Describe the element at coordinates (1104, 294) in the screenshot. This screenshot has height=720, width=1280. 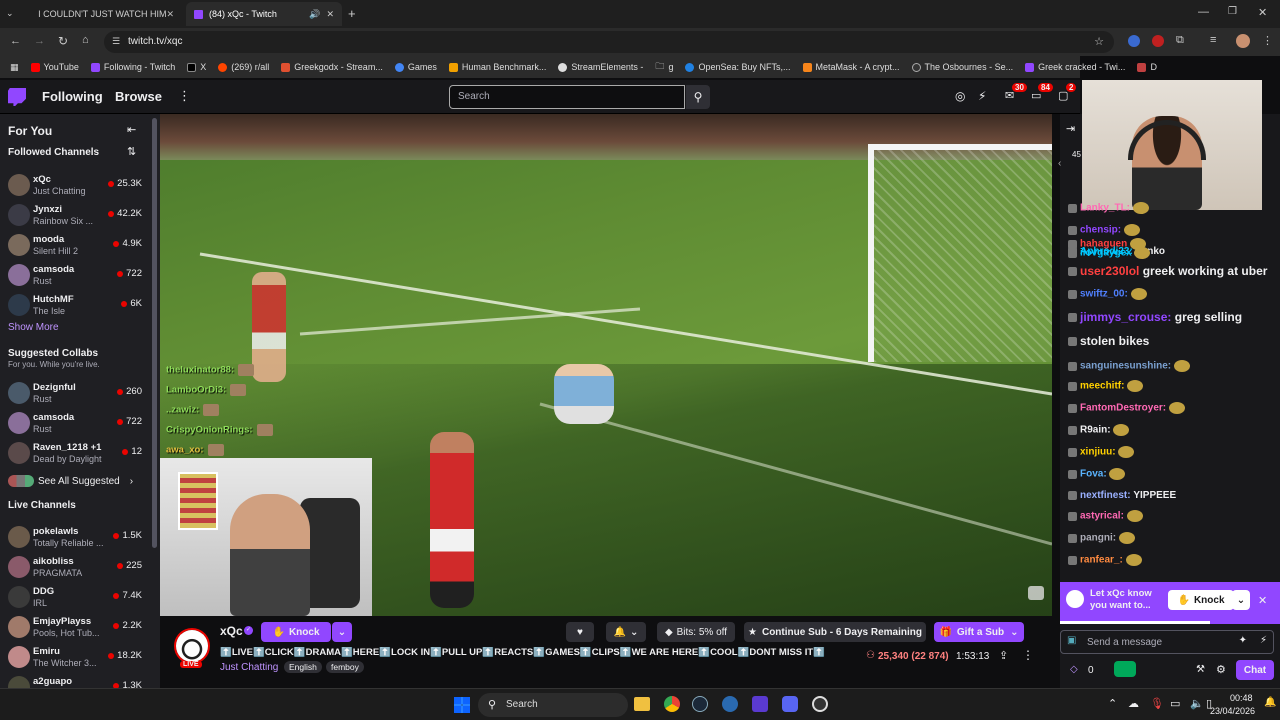
I see `chat-username: swiftz_00:` at that location.